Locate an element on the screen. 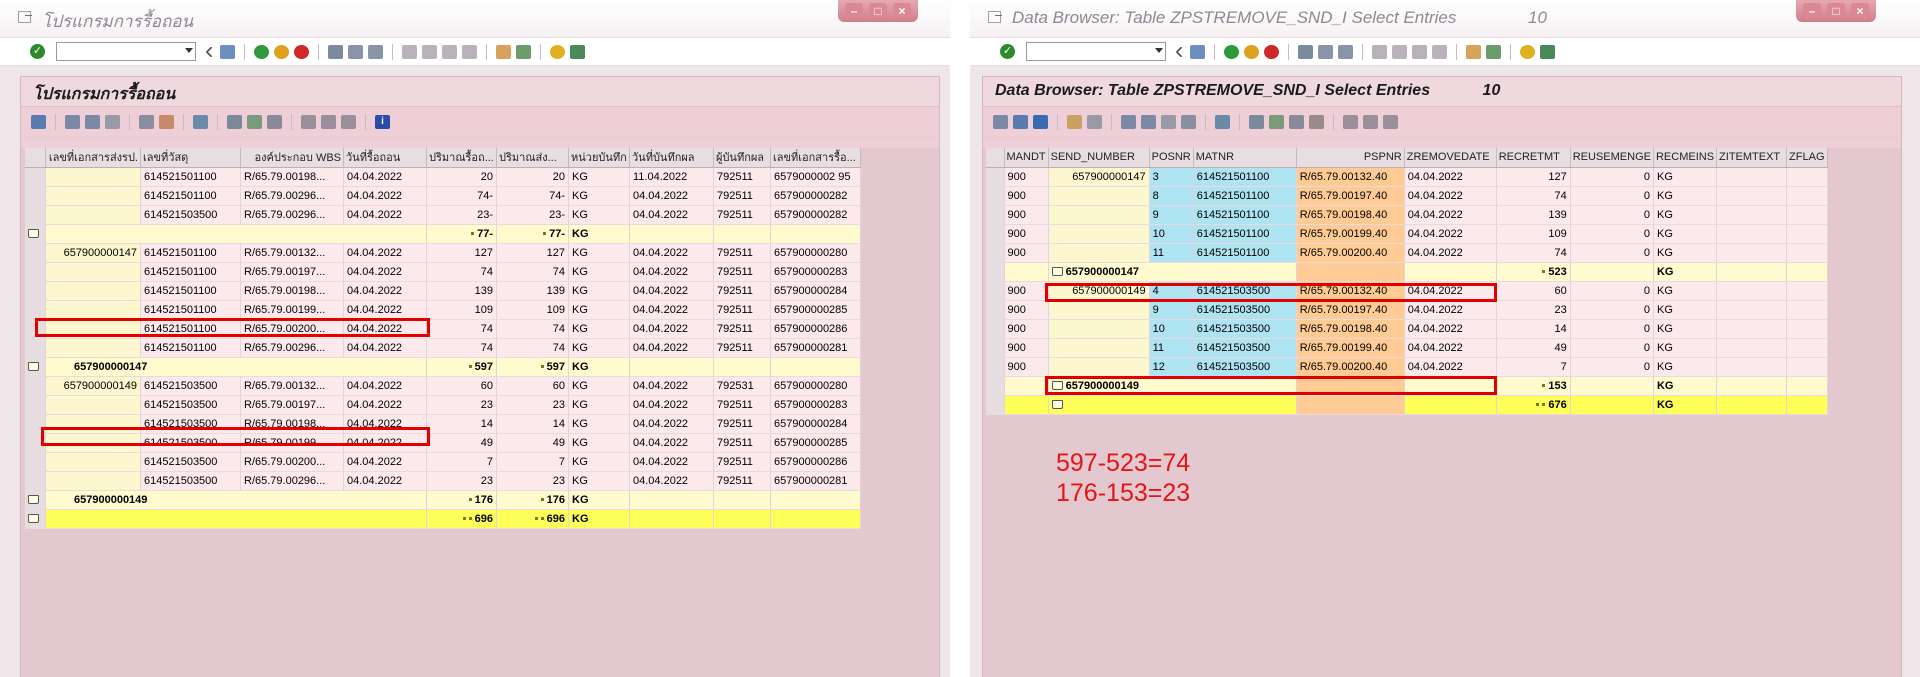 The width and height of the screenshot is (1920, 677). qty-remove-cell: 109 is located at coordinates (461, 310).